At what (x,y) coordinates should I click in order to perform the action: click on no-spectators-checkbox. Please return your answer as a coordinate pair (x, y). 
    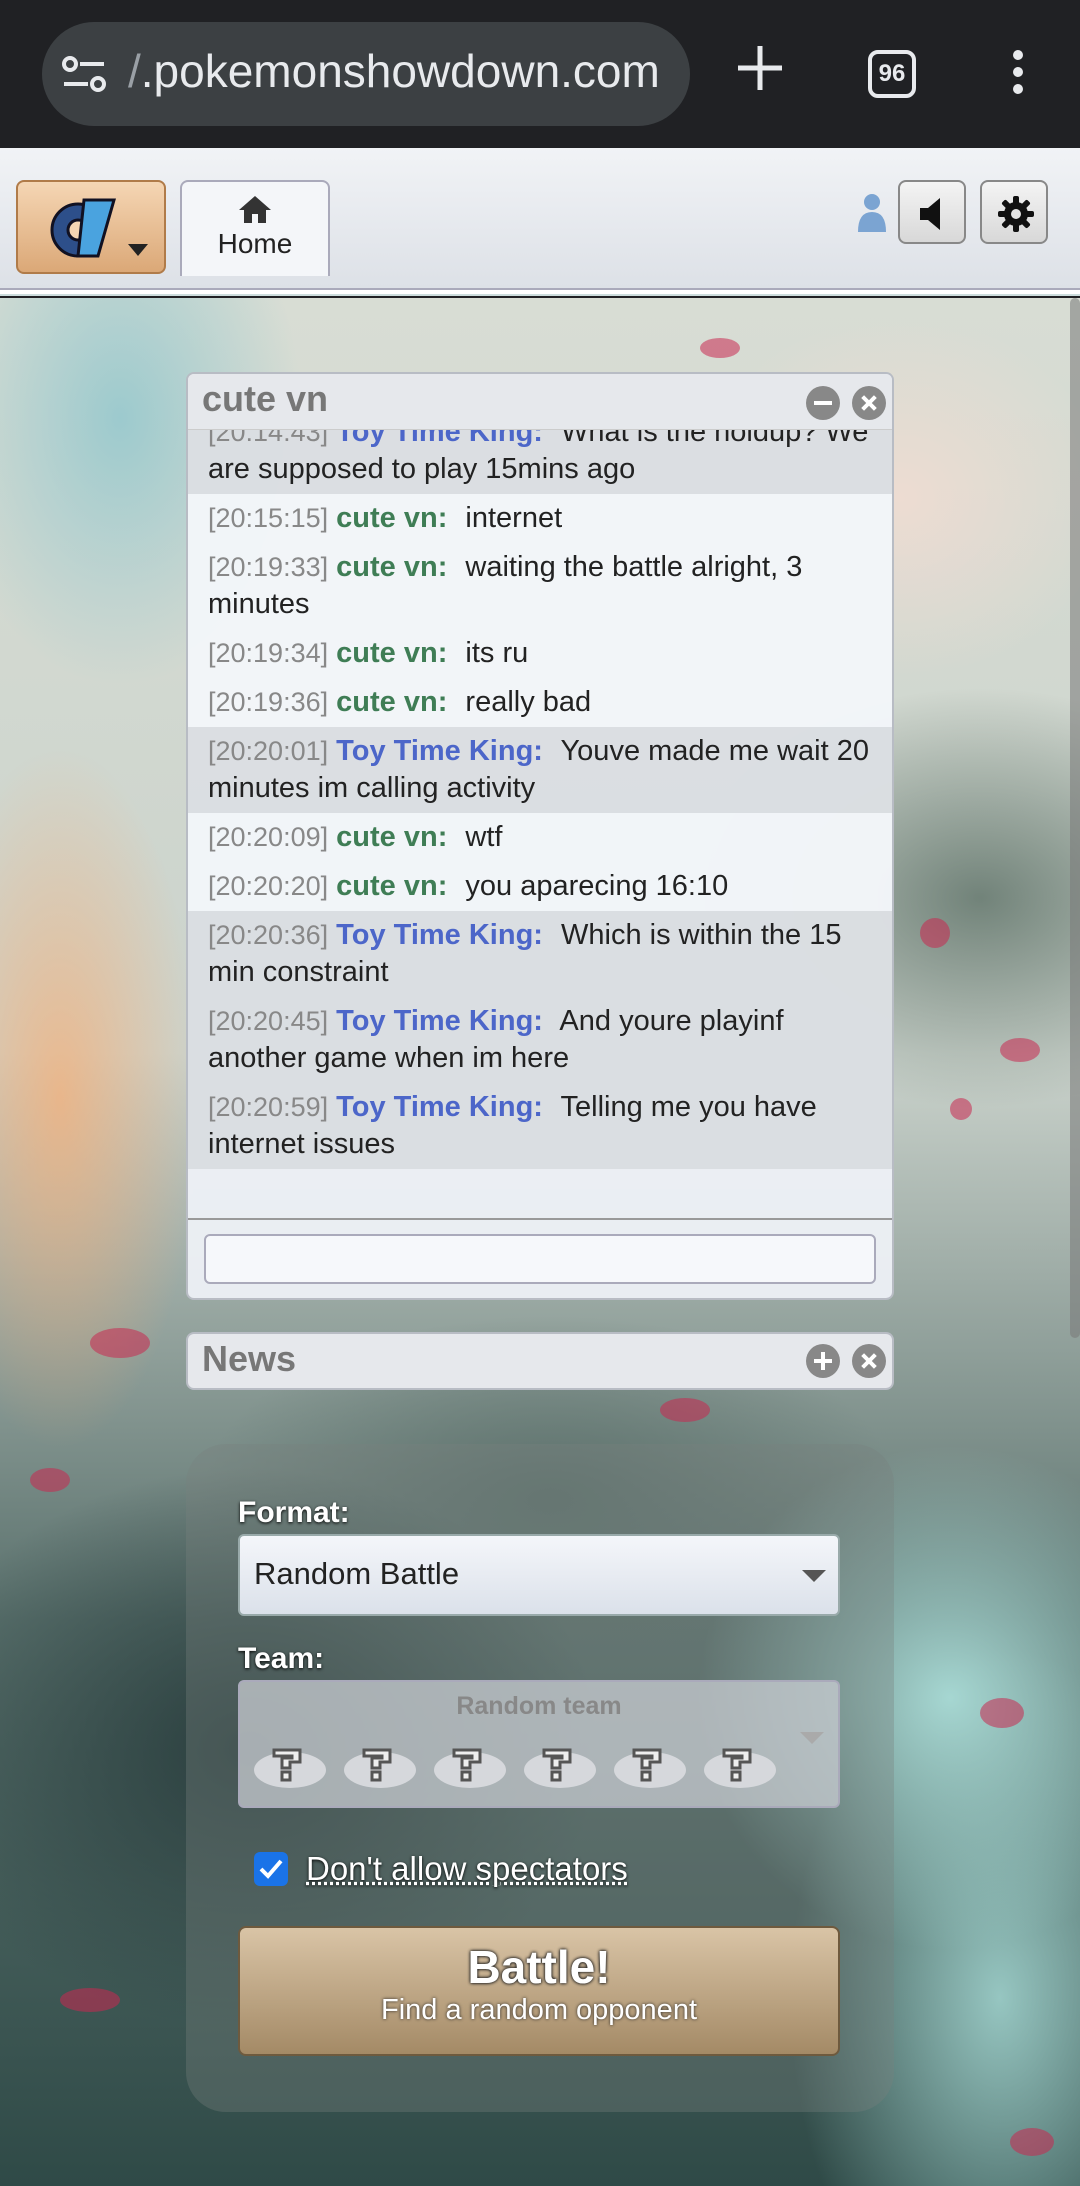
    Looking at the image, I should click on (271, 1869).